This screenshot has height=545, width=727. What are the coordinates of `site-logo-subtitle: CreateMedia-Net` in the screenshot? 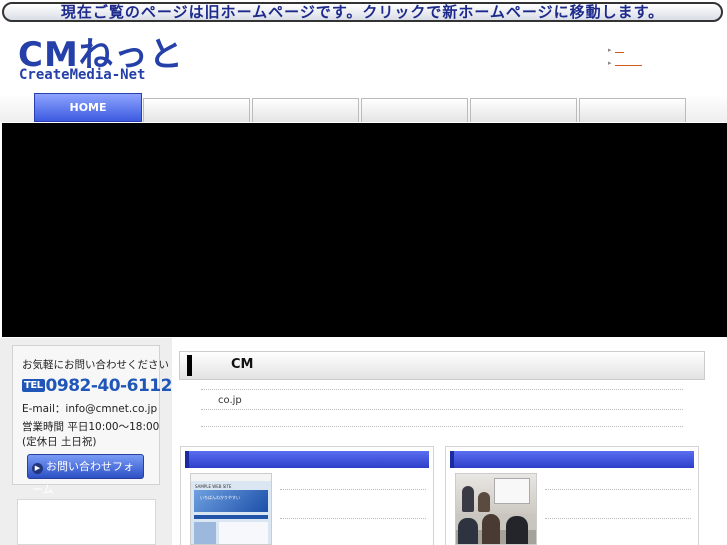 It's located at (82, 75).